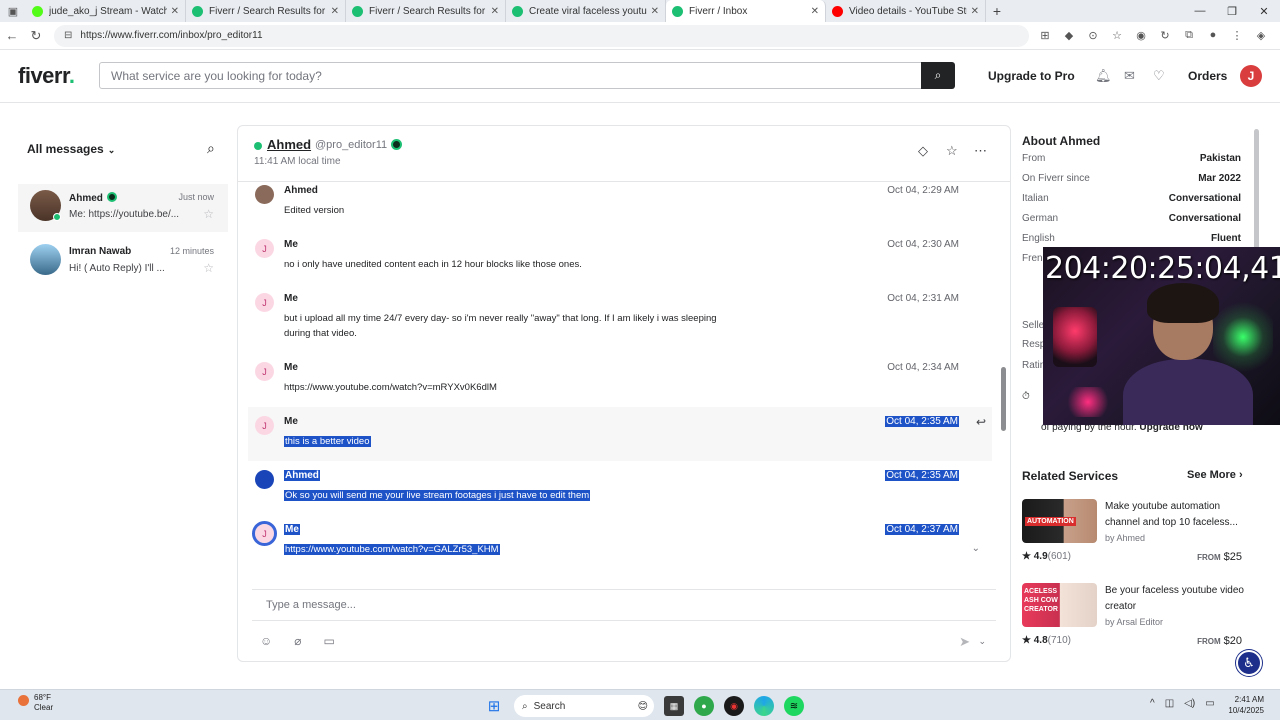  What do you see at coordinates (1215, 475) in the screenshot?
I see `see-more-link: See More ›` at bounding box center [1215, 475].